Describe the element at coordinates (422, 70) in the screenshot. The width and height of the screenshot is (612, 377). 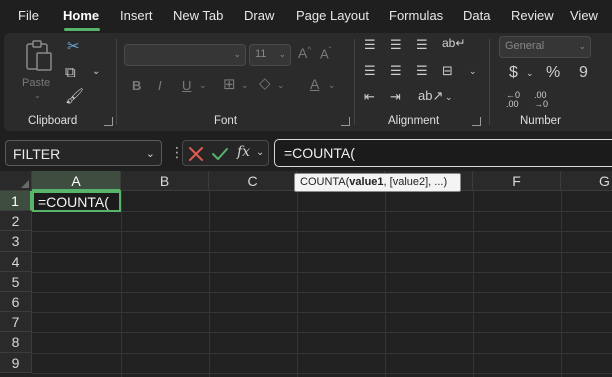
I see `align-right-icon: ☰` at that location.